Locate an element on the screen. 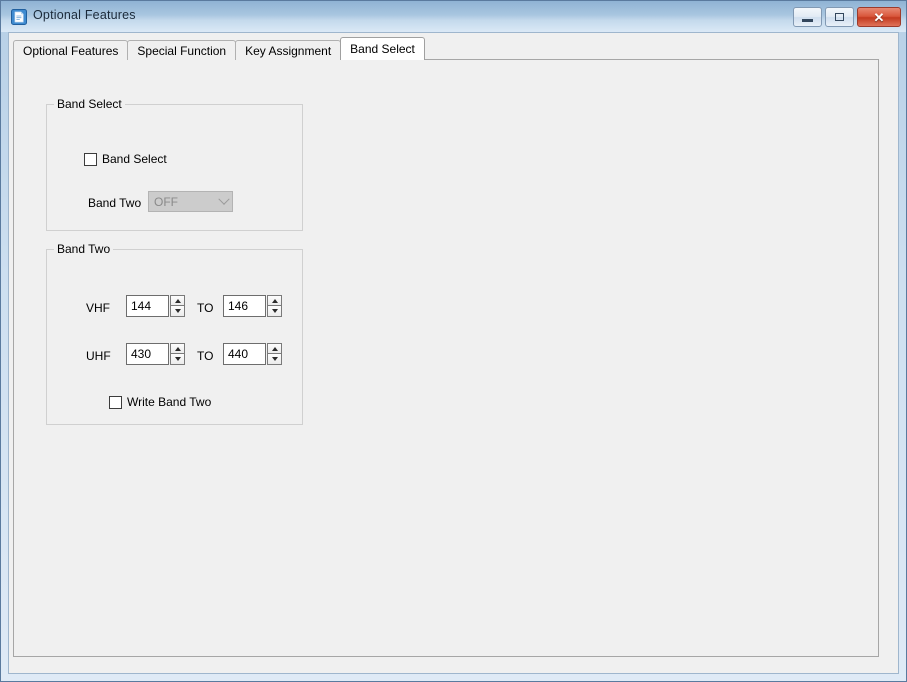  title-bar: Optional Features ✕ is located at coordinates (453, 16).